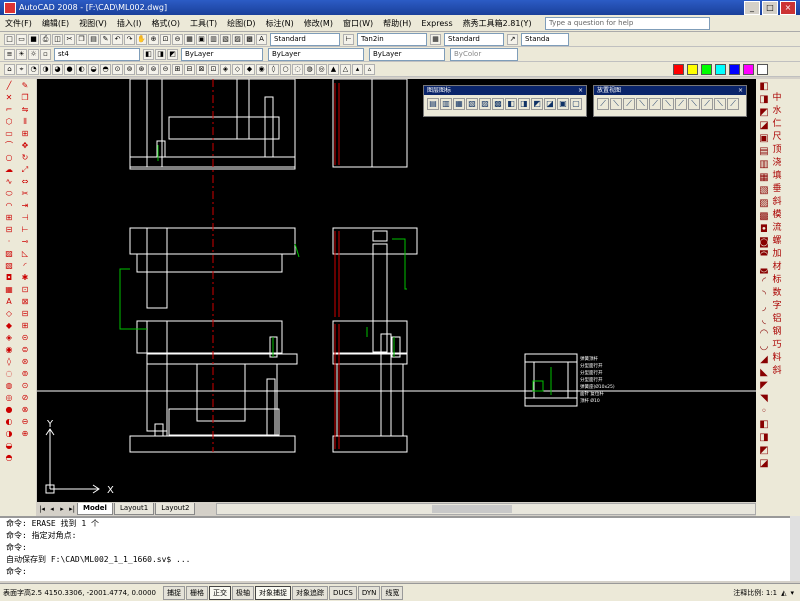 This screenshot has width=800, height=601. I want to click on mold-tool-icon: ▩, so click(764, 216).